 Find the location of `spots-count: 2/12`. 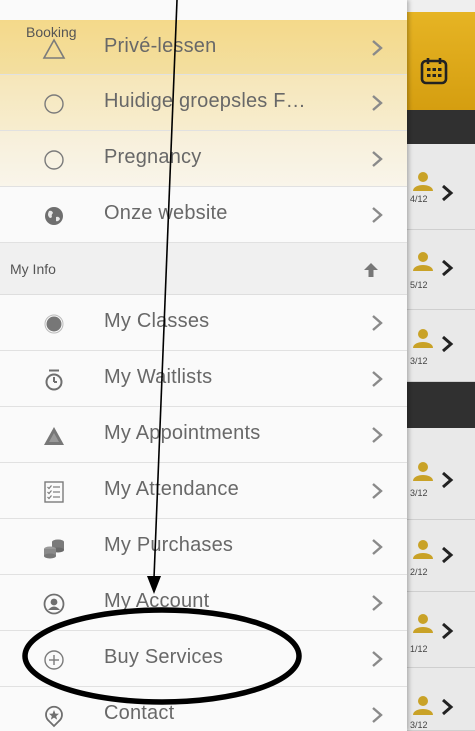

spots-count: 2/12 is located at coordinates (419, 572).